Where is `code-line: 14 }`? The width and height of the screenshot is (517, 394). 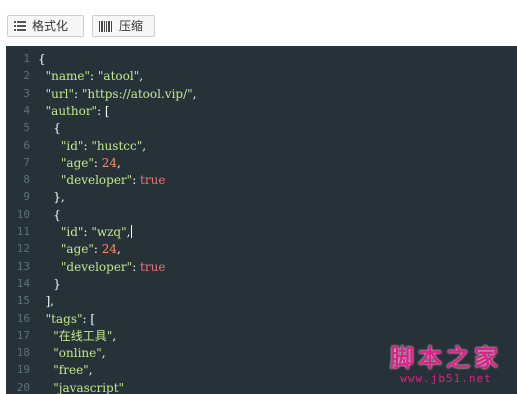 code-line: 14 } is located at coordinates (261, 284).